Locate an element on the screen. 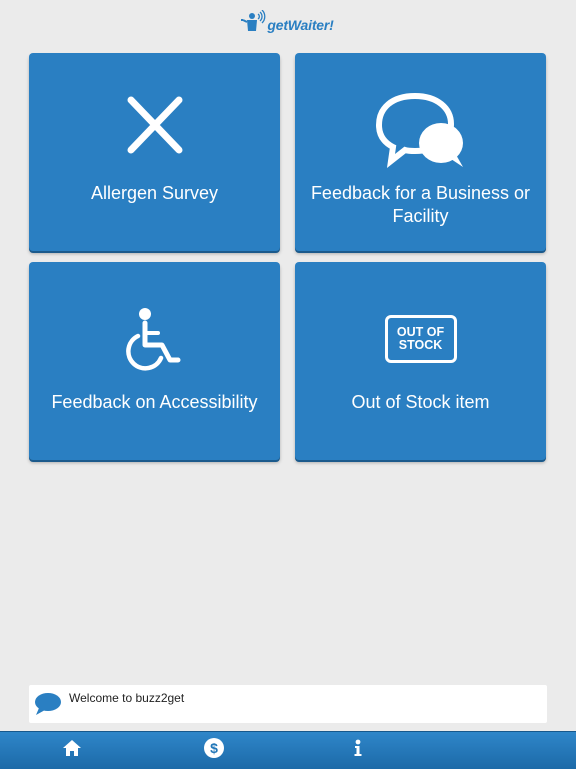  tile-label: Allergen Survey is located at coordinates (154, 193).